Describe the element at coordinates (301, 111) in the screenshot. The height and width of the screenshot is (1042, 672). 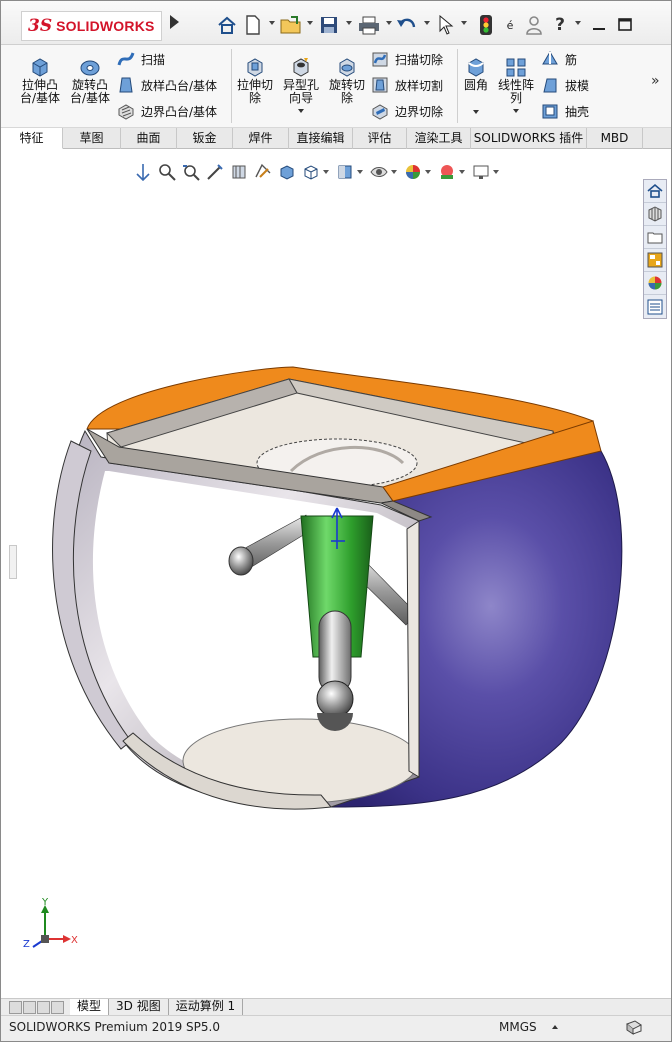
I see `hole-wizard-dropdown-icon` at that location.